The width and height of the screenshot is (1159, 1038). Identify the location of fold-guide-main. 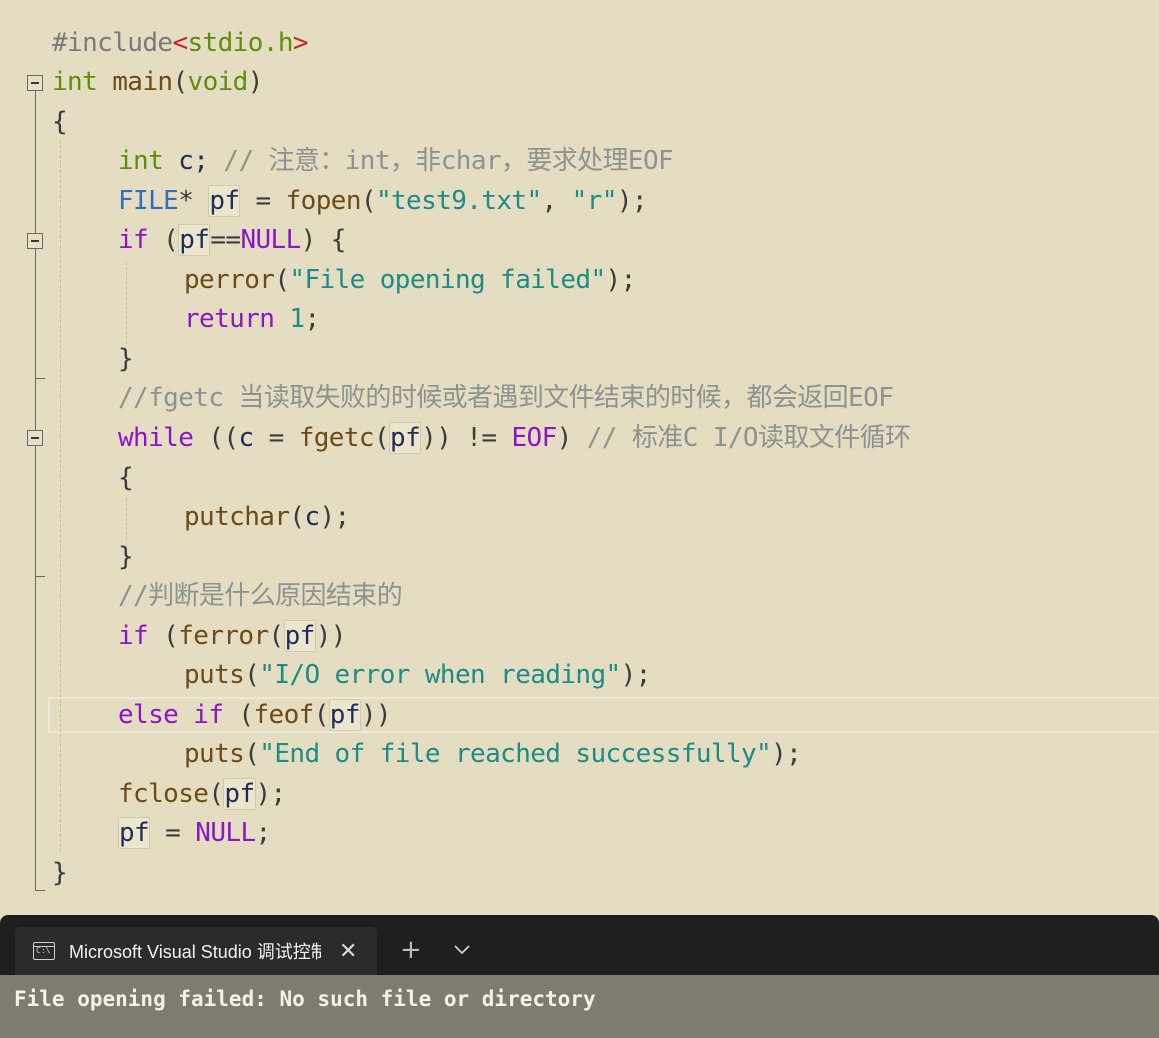
(35, 491).